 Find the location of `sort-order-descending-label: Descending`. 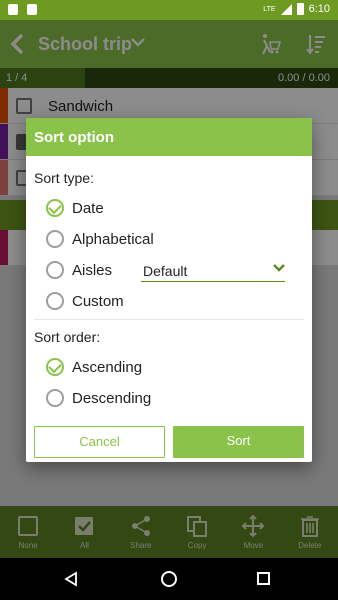

sort-order-descending-label: Descending is located at coordinates (112, 398).